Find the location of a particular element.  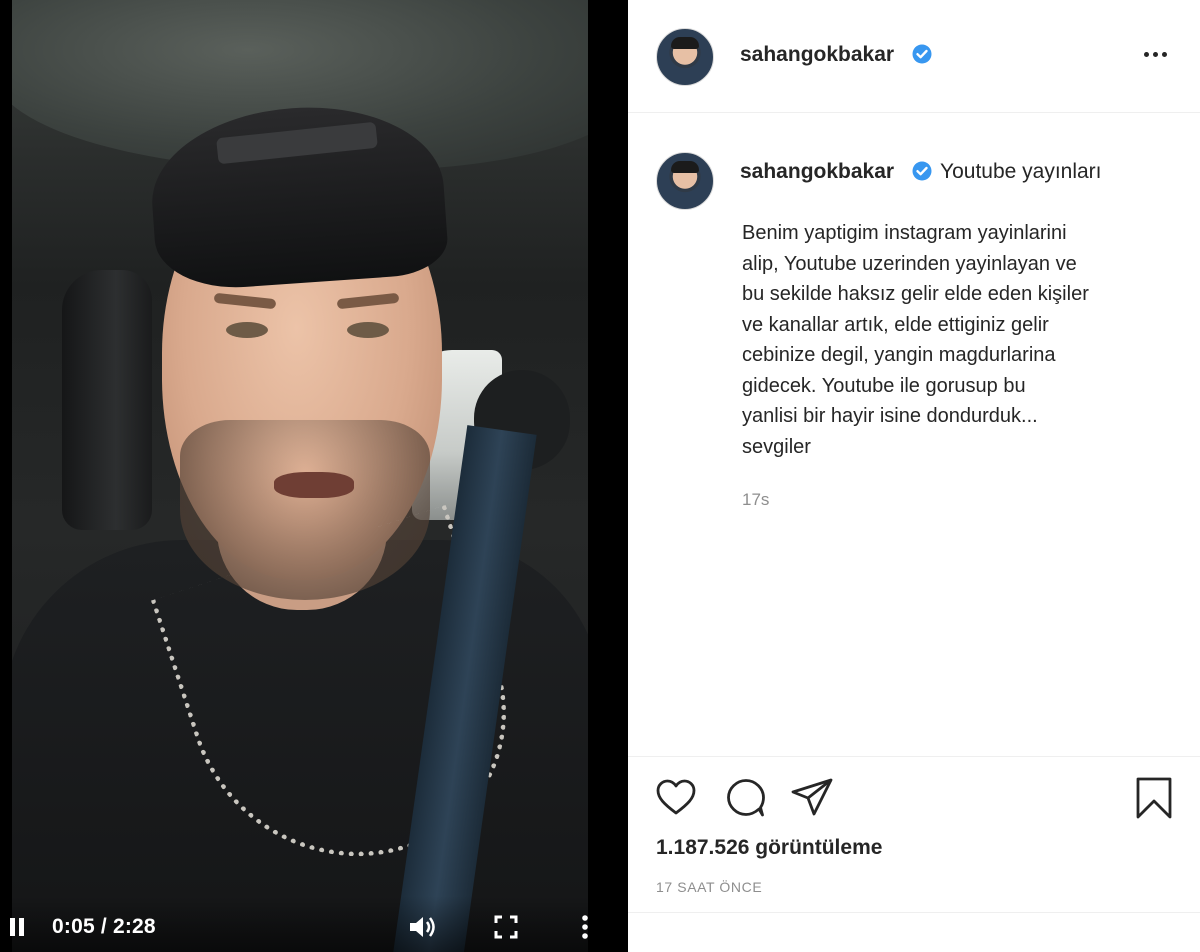

comment-icon is located at coordinates (746, 798).